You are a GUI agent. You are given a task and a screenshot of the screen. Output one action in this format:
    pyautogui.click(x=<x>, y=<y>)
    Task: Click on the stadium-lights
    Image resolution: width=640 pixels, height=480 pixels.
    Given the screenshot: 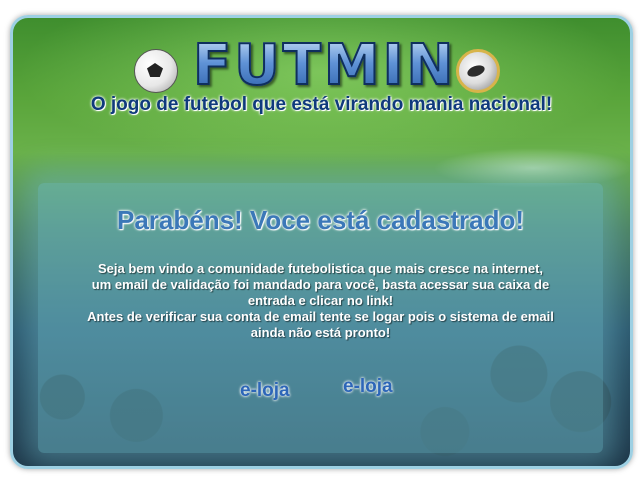 What is the action you would take?
    pyautogui.click(x=531, y=168)
    